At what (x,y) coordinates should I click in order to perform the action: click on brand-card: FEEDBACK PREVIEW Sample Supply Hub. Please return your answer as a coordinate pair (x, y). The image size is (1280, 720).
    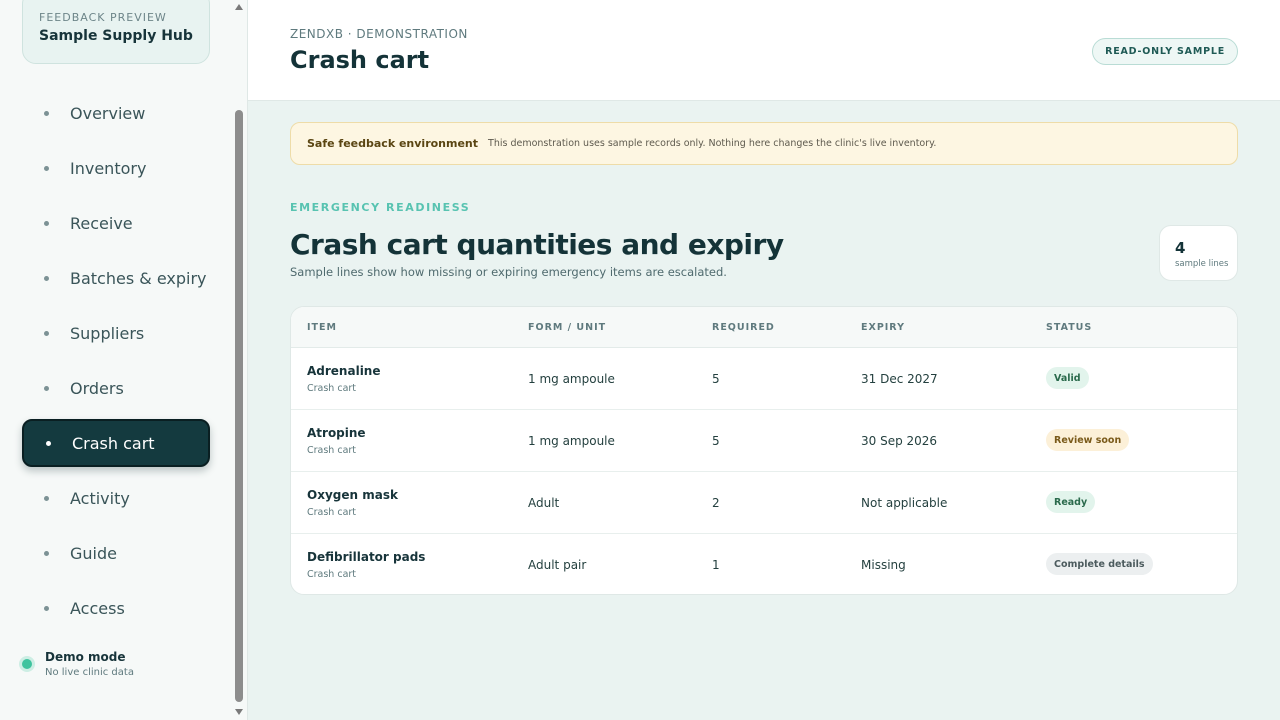
    Looking at the image, I should click on (116, 32).